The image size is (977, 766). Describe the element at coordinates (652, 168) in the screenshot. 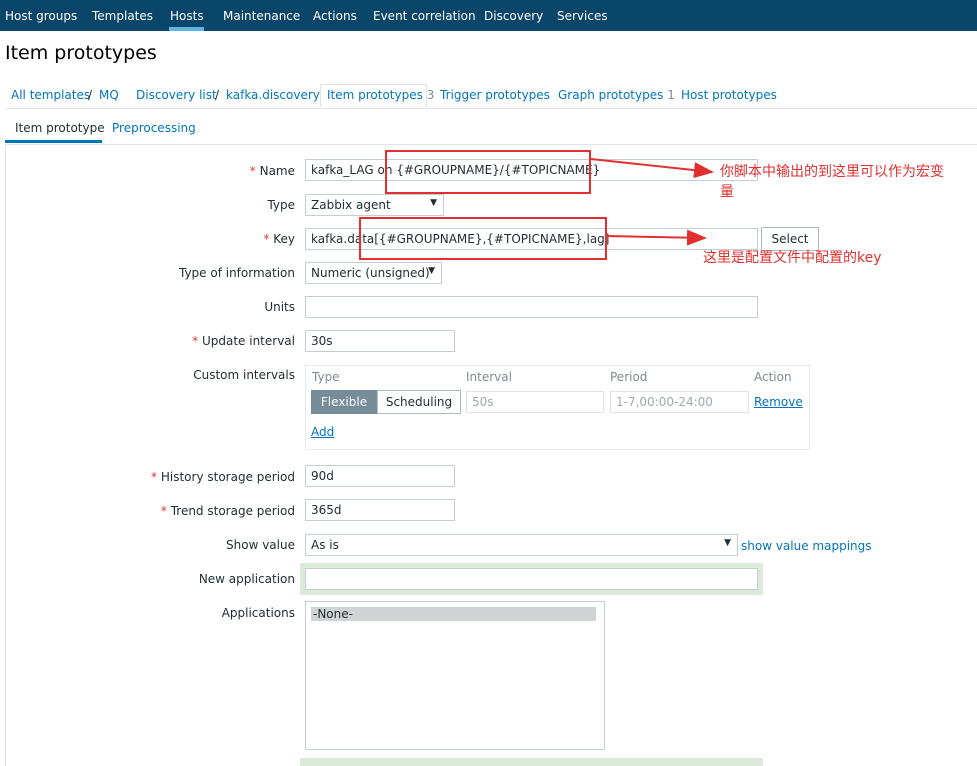

I see `annotation-arrow-name` at that location.